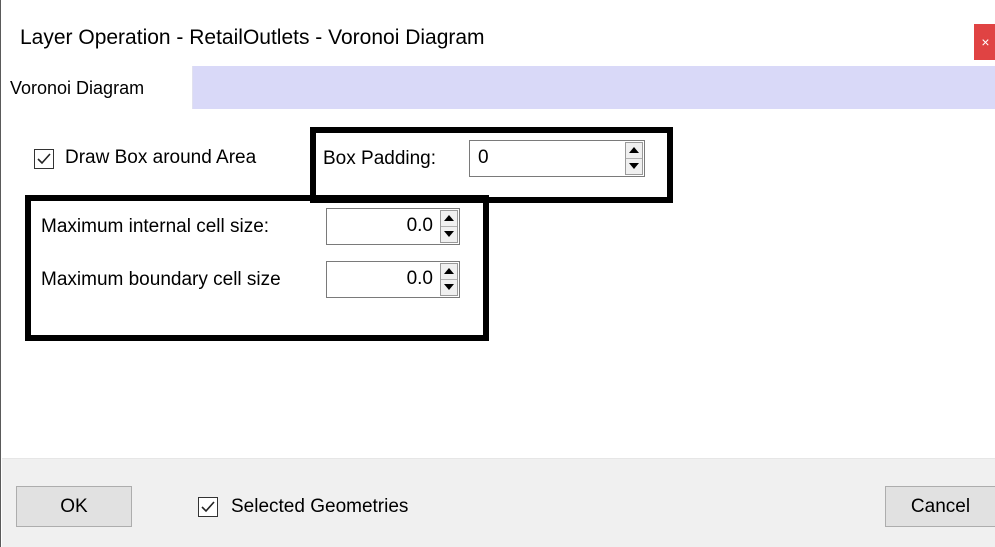 The width and height of the screenshot is (995, 547). I want to click on max-internal-spinner, so click(449, 226).